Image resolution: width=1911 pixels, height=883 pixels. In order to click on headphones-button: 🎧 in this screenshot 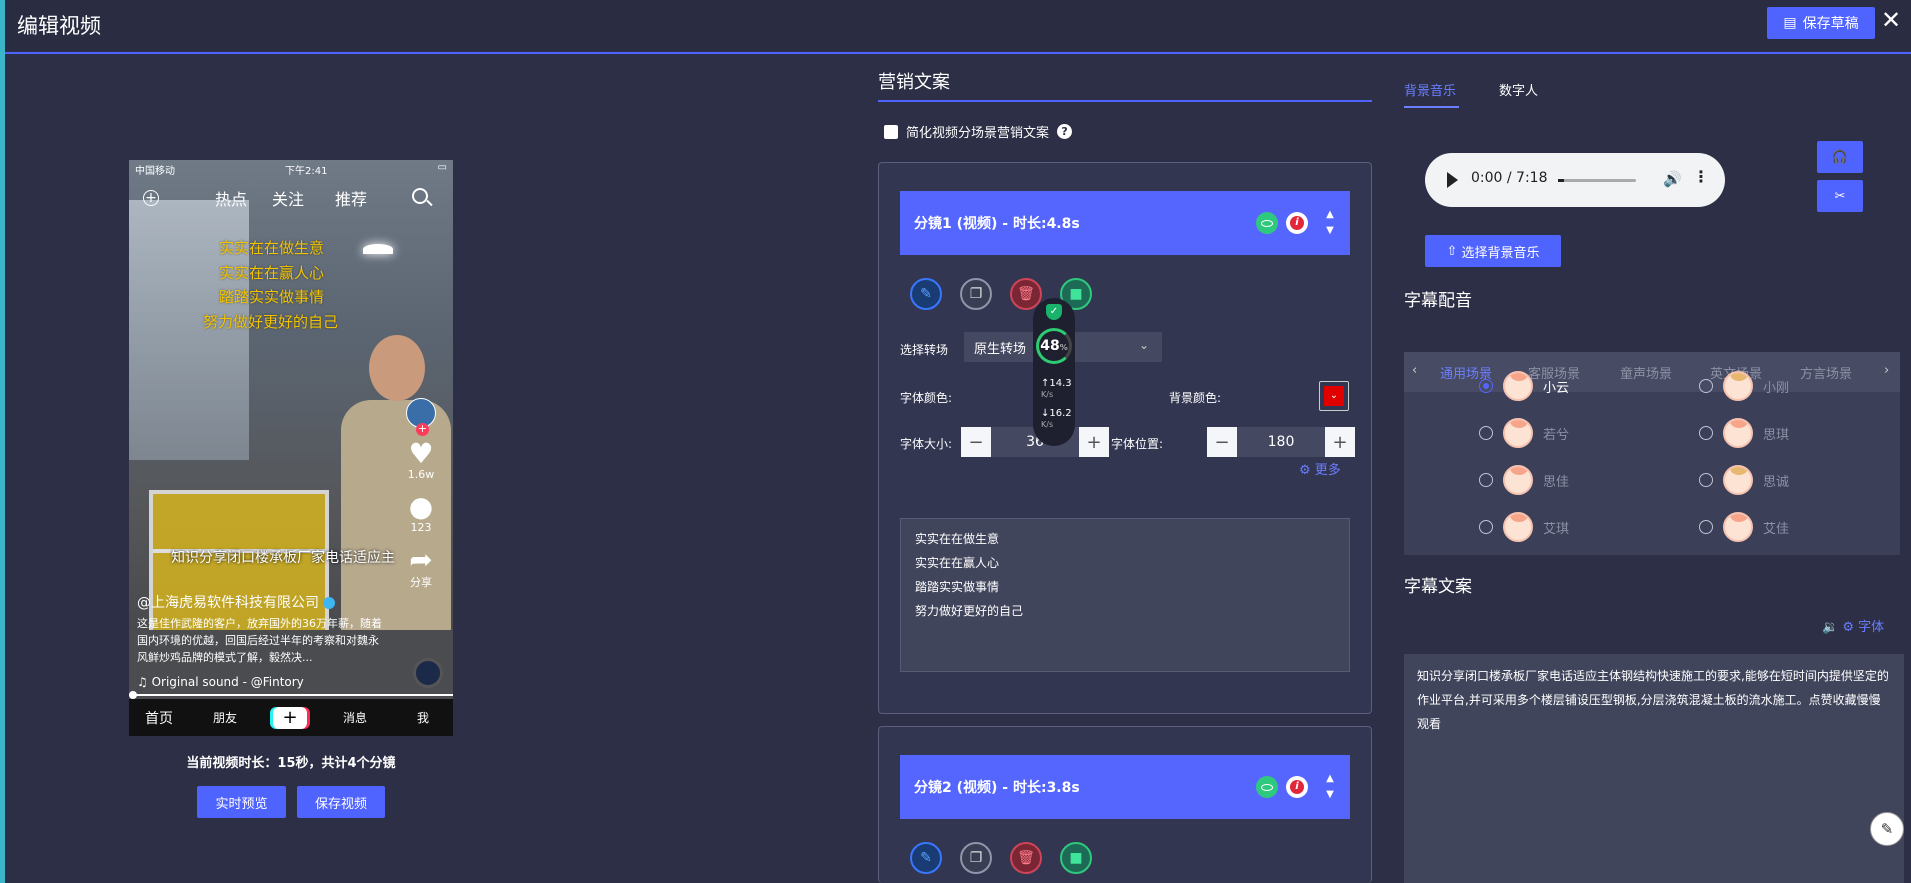, I will do `click(1840, 157)`.